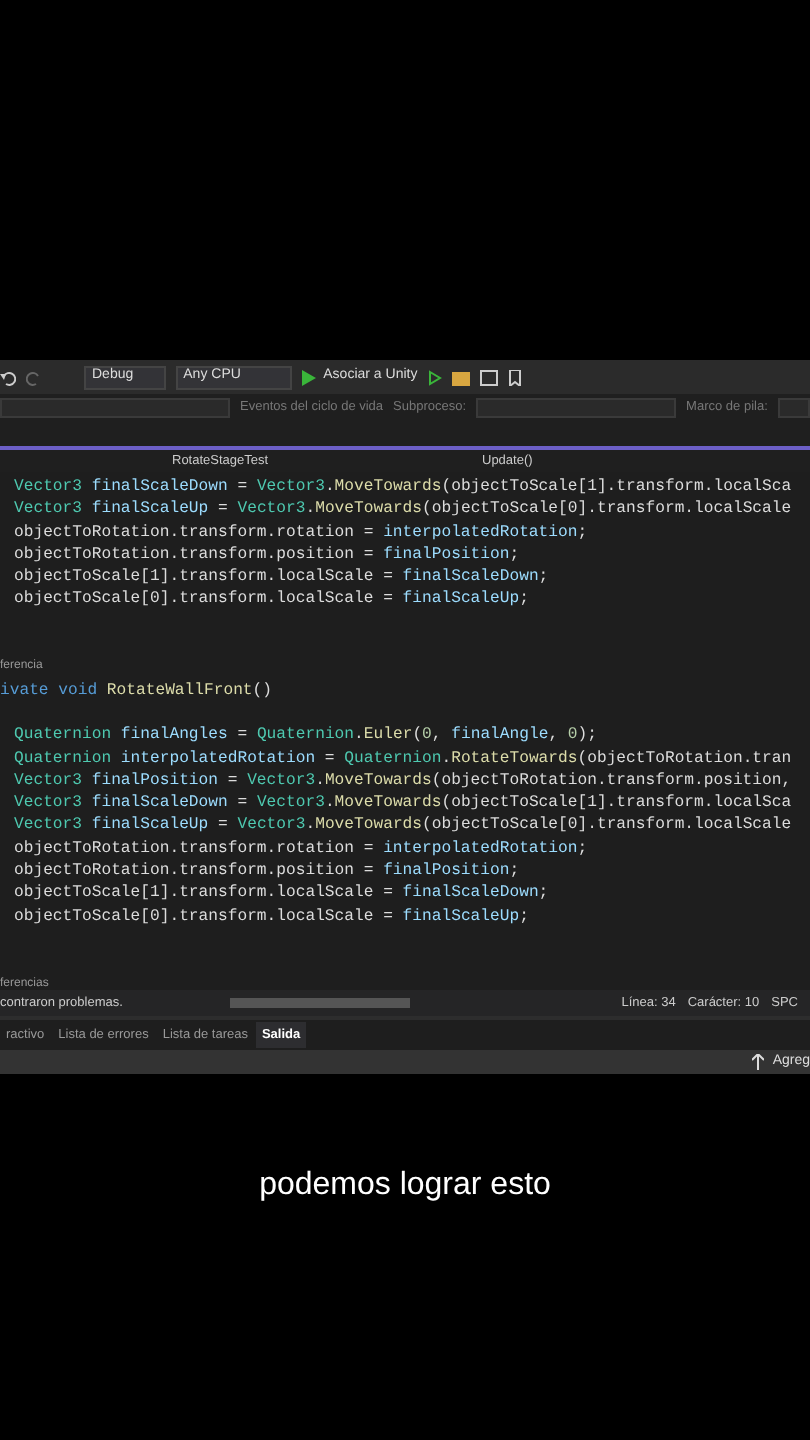  Describe the element at coordinates (320, 1003) in the screenshot. I see `scrollbar` at that location.